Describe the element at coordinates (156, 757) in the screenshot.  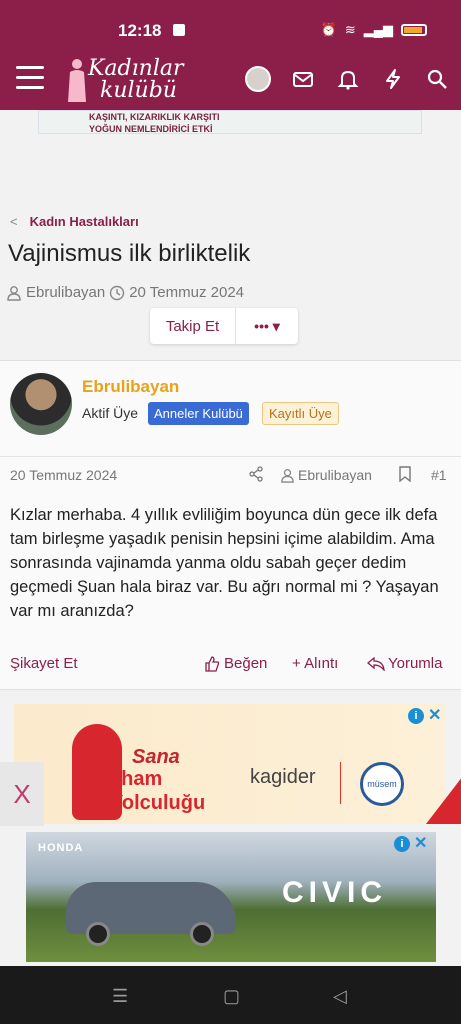
I see `ad-sana-text: Sana` at that location.